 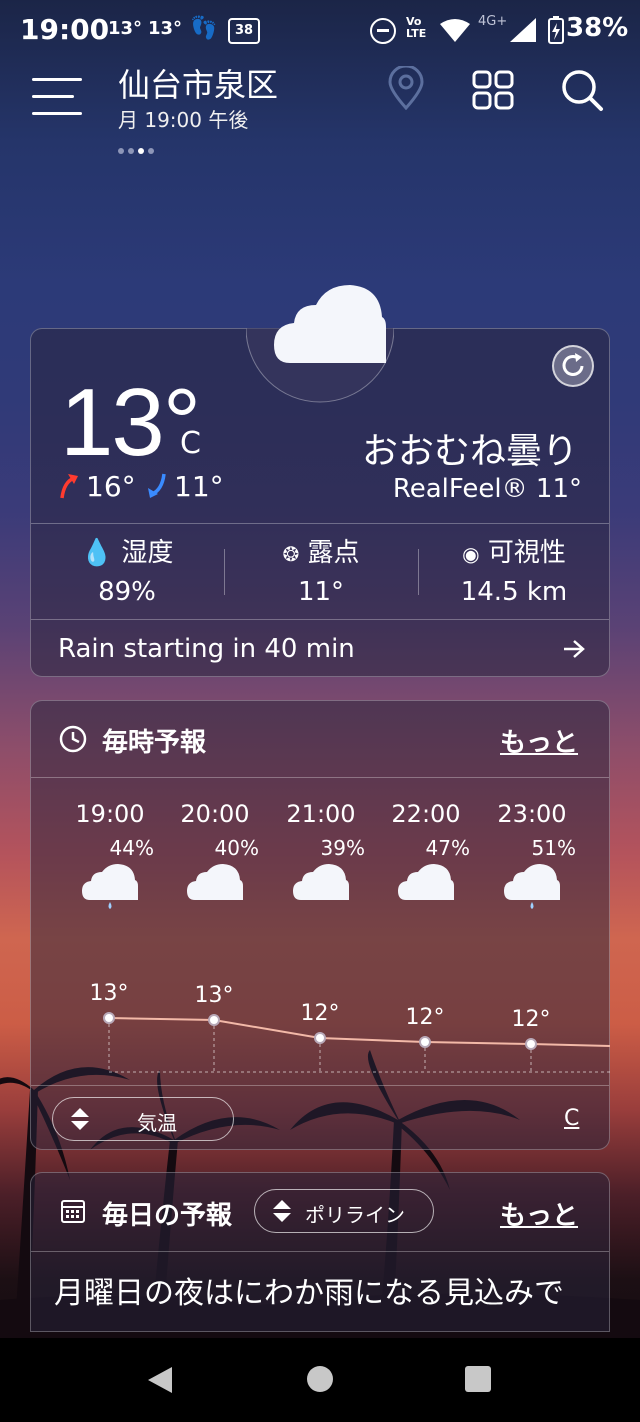 What do you see at coordinates (406, 88) in the screenshot?
I see `location-pin-icon` at bounding box center [406, 88].